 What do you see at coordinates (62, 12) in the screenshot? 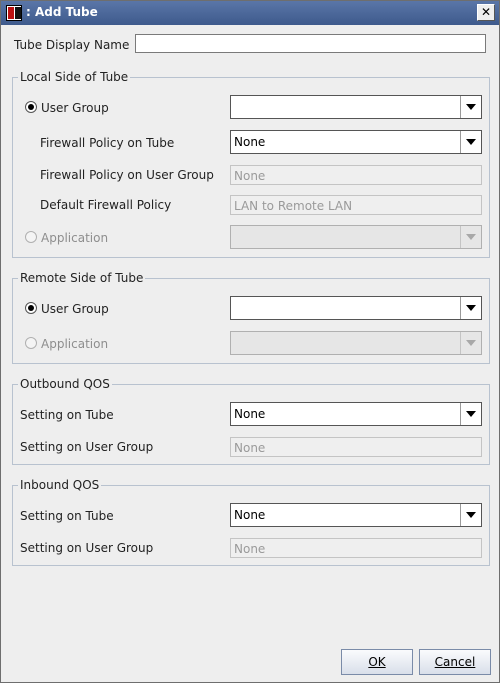
I see `window-title: : Add Tube` at bounding box center [62, 12].